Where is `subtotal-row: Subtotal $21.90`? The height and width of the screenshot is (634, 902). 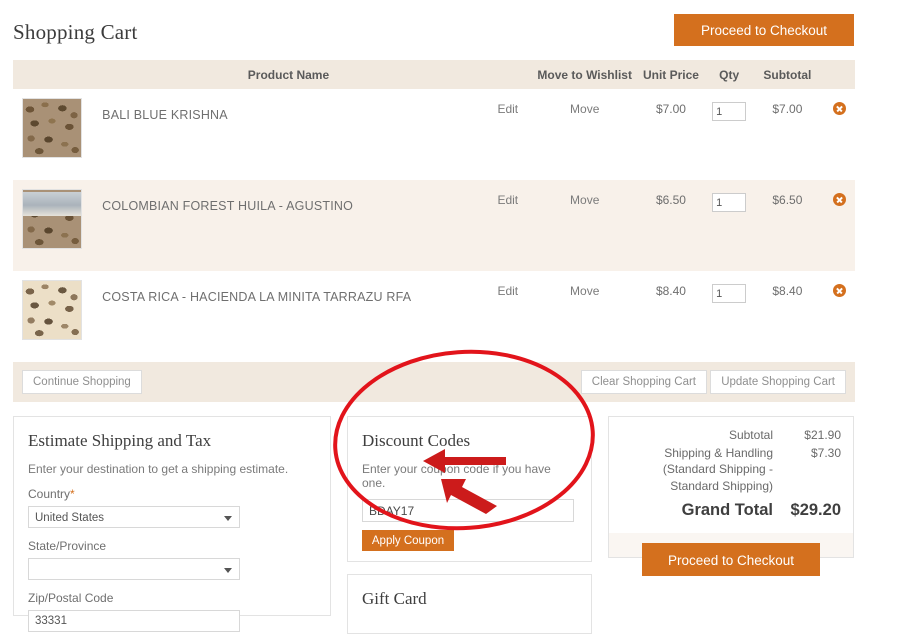
subtotal-row: Subtotal $21.90 is located at coordinates (731, 435).